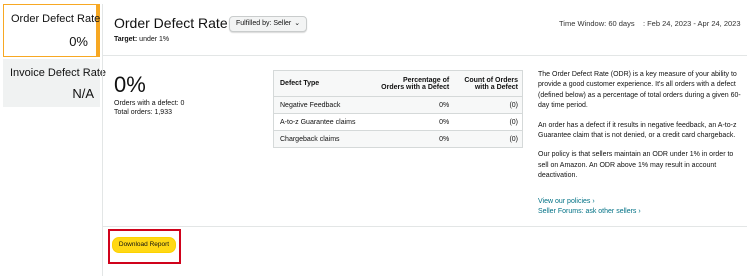 This screenshot has height=278, width=750. Describe the element at coordinates (171, 23) in the screenshot. I see `page-title: Order Defect Rate` at that location.